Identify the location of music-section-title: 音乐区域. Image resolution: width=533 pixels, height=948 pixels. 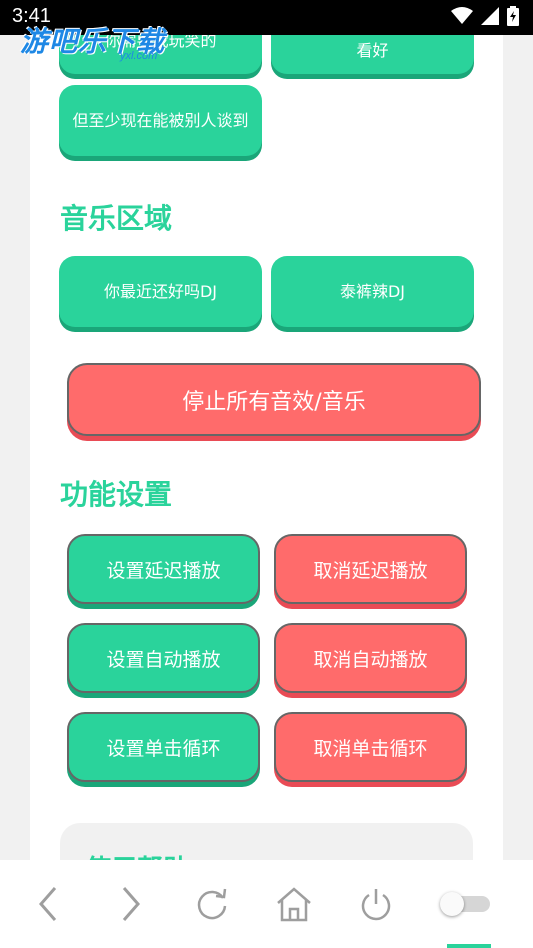
(116, 218).